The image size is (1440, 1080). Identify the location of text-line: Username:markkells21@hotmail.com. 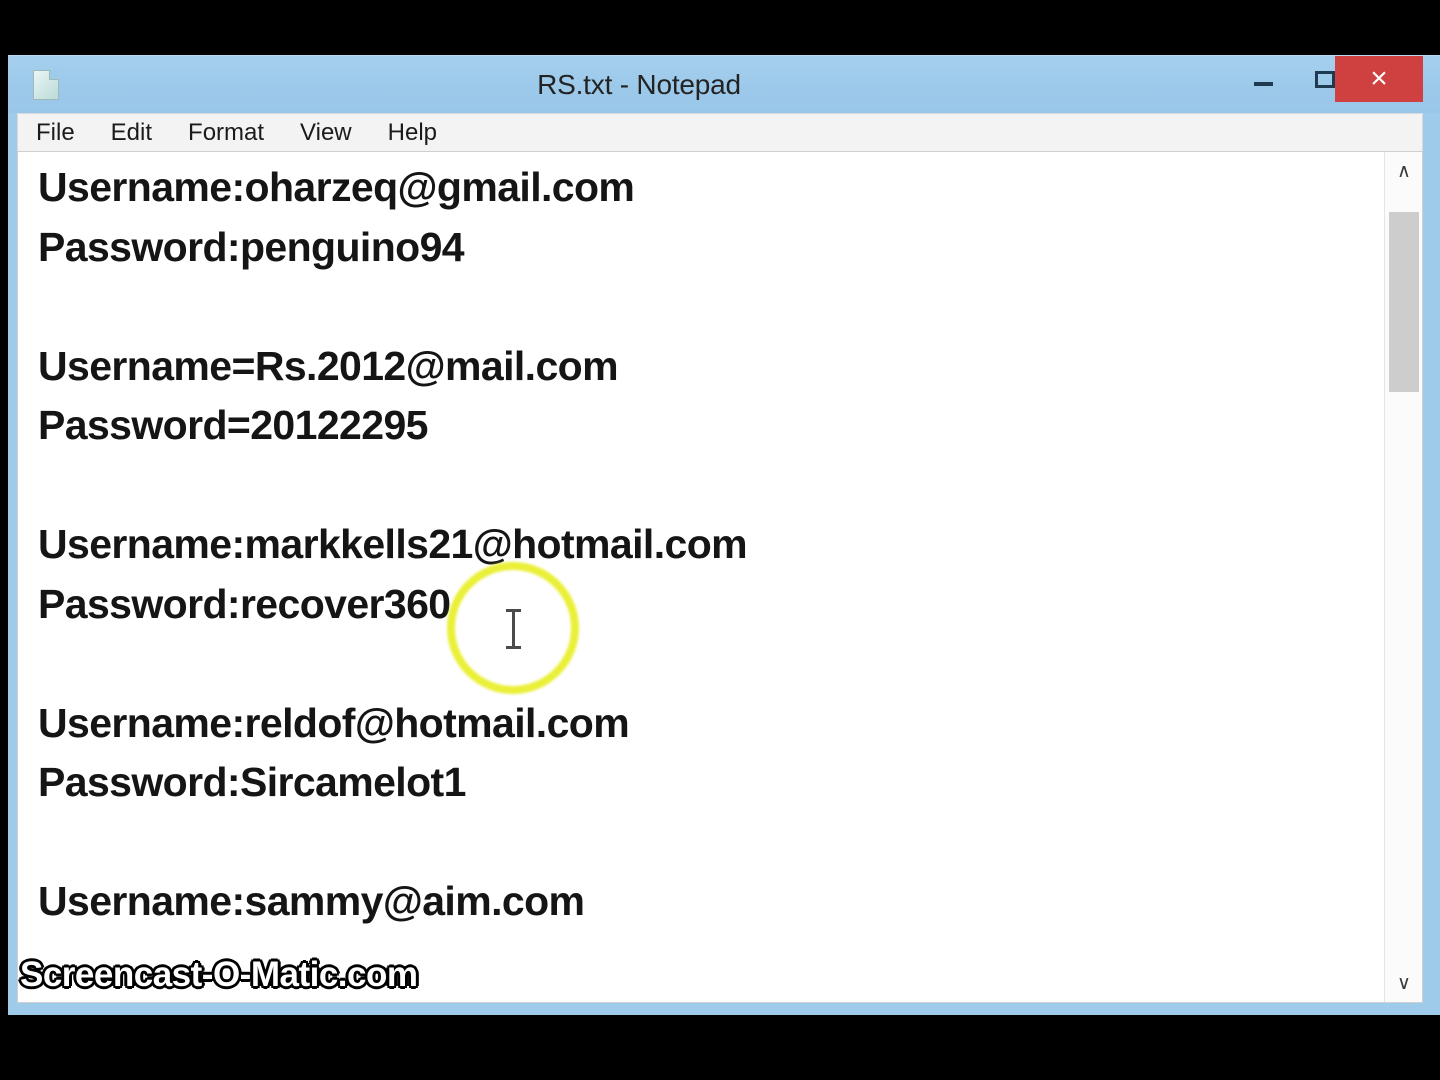
(393, 544).